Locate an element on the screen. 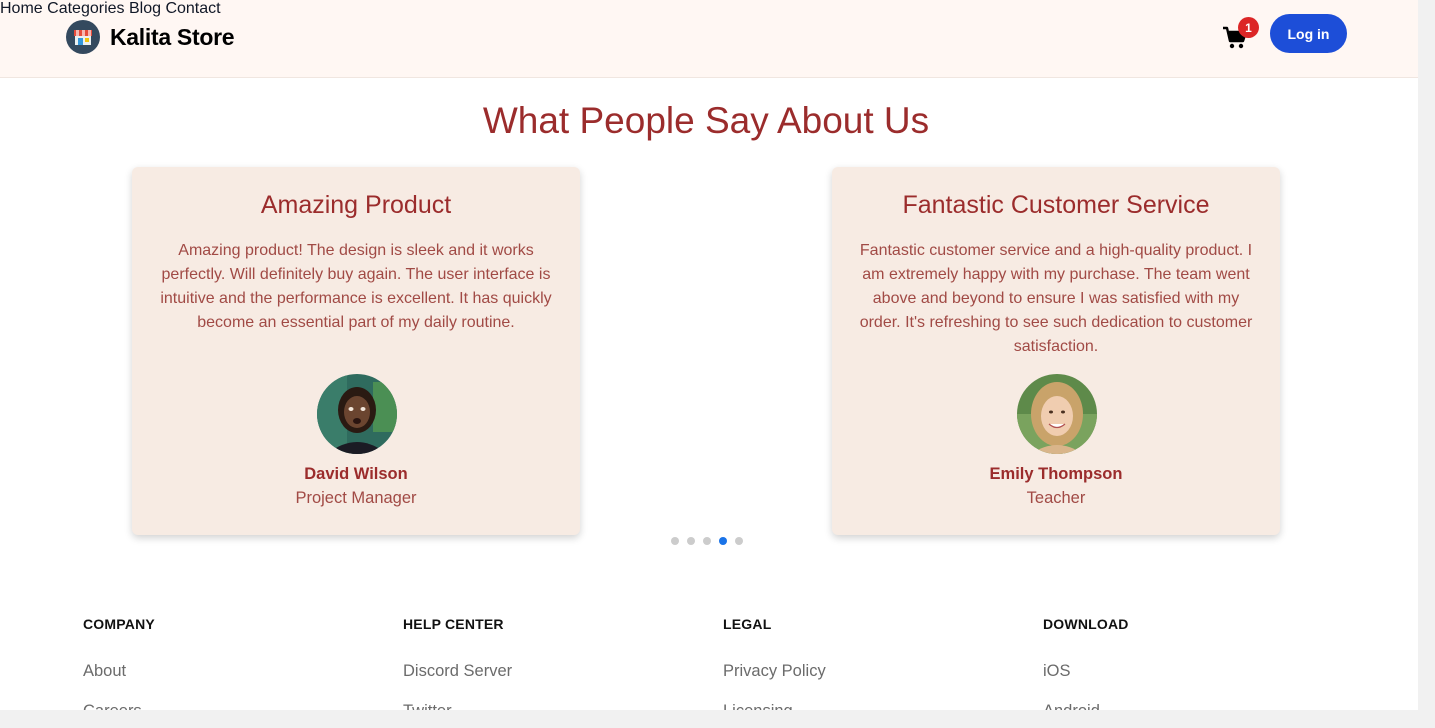  footer-heading: LEGAL is located at coordinates (747, 624).